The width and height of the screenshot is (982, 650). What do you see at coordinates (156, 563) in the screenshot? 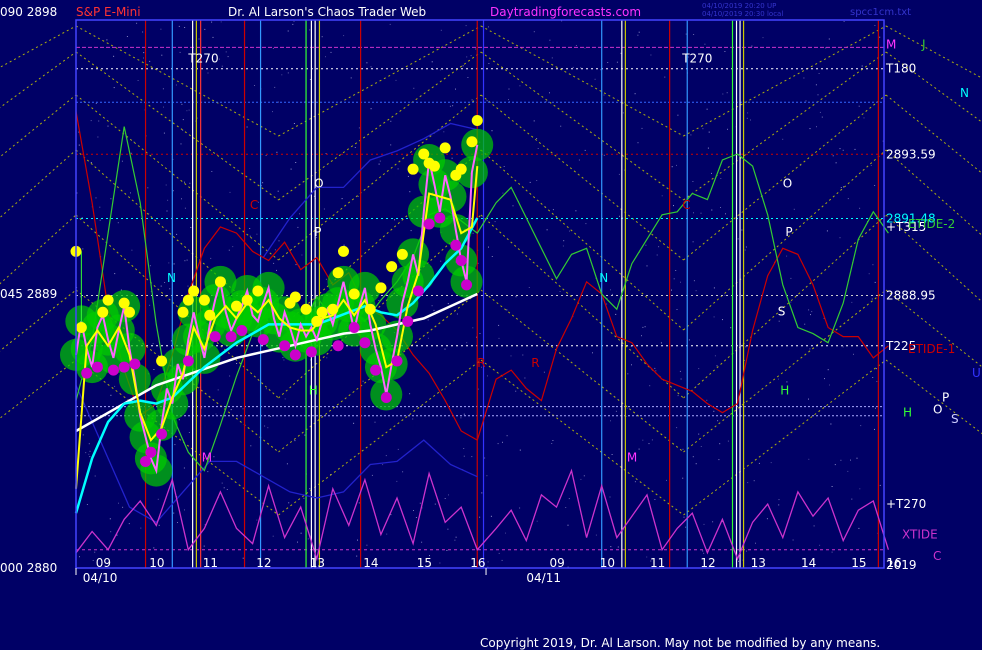
I see `x-tick-label: 10` at bounding box center [156, 563].